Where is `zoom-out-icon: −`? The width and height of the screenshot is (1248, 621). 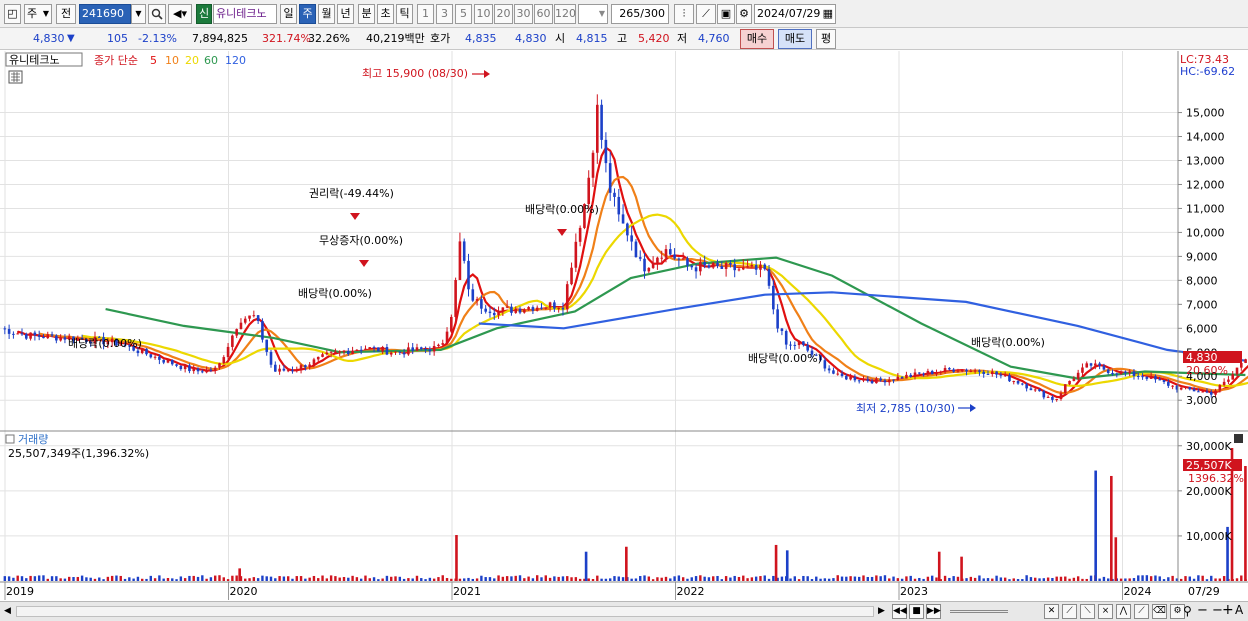
zoom-out-icon: − is located at coordinates (1202, 610).